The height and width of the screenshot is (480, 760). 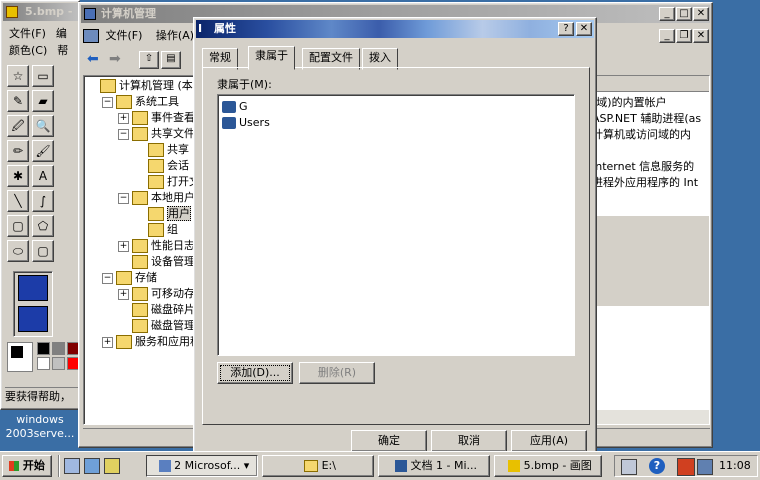 What do you see at coordinates (705, 467) in the screenshot?
I see `volume-icon` at bounding box center [705, 467].